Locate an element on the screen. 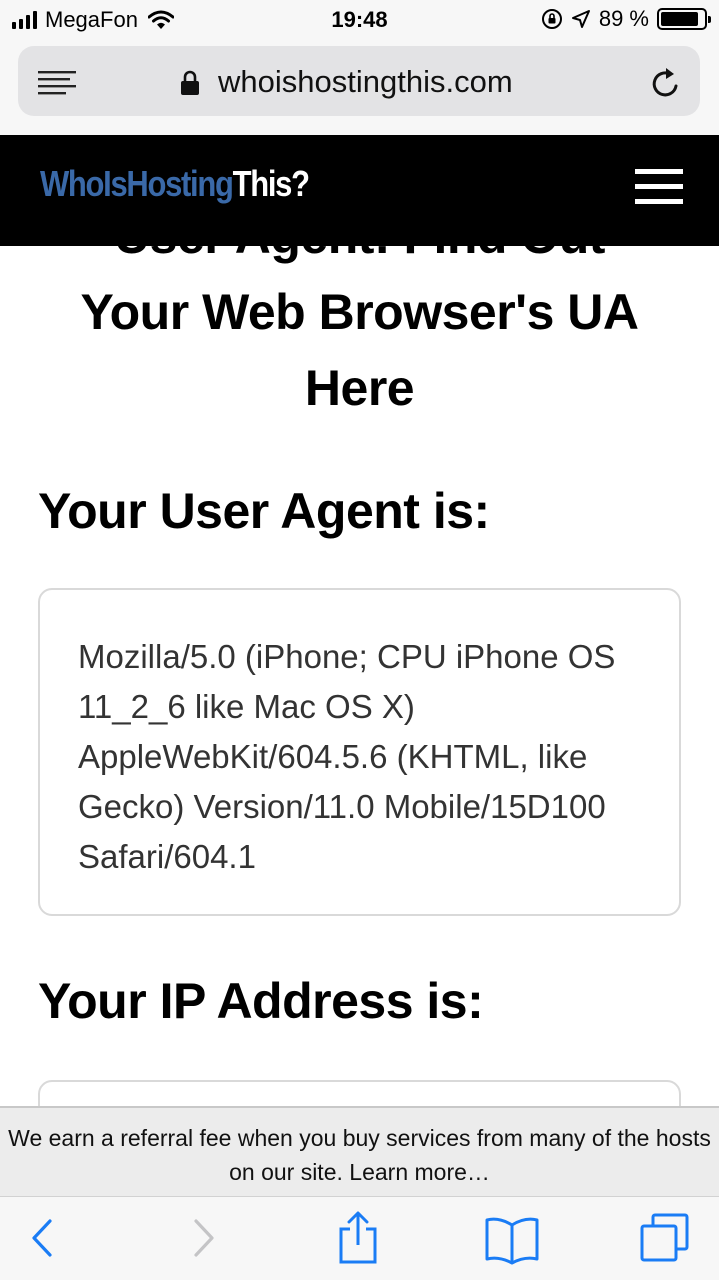  status-bar: MegaFon 19:48 89 % is located at coordinates (359, 20).